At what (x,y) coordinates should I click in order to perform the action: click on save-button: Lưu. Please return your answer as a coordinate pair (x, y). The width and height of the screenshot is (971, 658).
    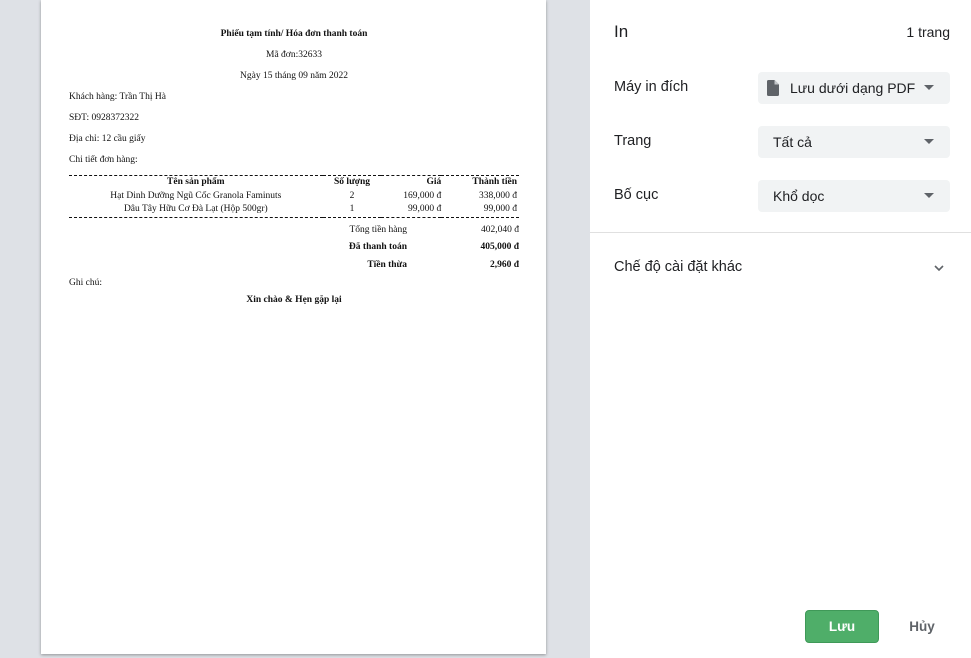
    Looking at the image, I should click on (842, 626).